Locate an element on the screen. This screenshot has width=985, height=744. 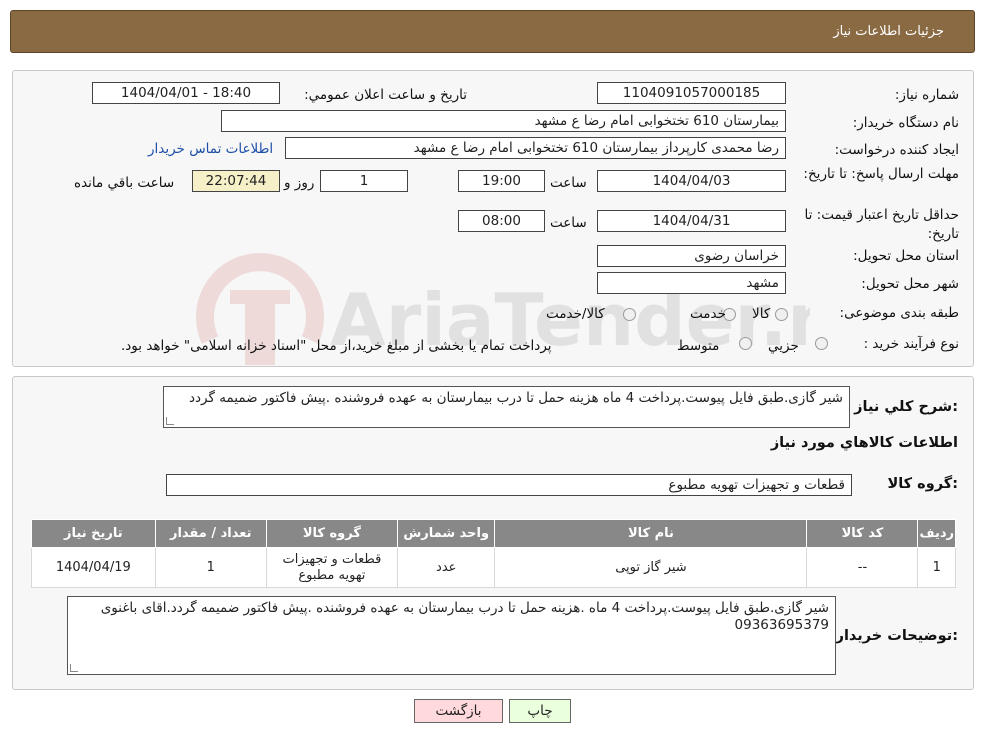
days-field: 1 is located at coordinates (364, 181).